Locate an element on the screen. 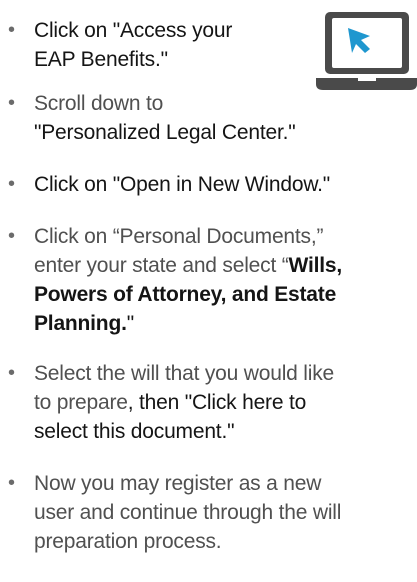  step-line-text: to prepare is located at coordinates (81, 402).